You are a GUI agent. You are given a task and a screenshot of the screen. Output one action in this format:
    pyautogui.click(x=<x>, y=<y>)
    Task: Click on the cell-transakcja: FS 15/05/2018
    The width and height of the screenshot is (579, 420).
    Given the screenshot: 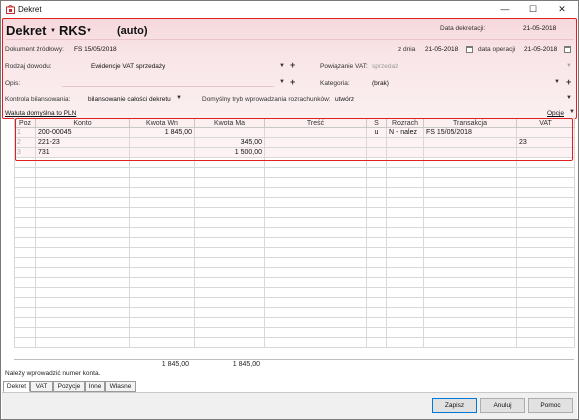 What is the action you would take?
    pyautogui.click(x=470, y=132)
    